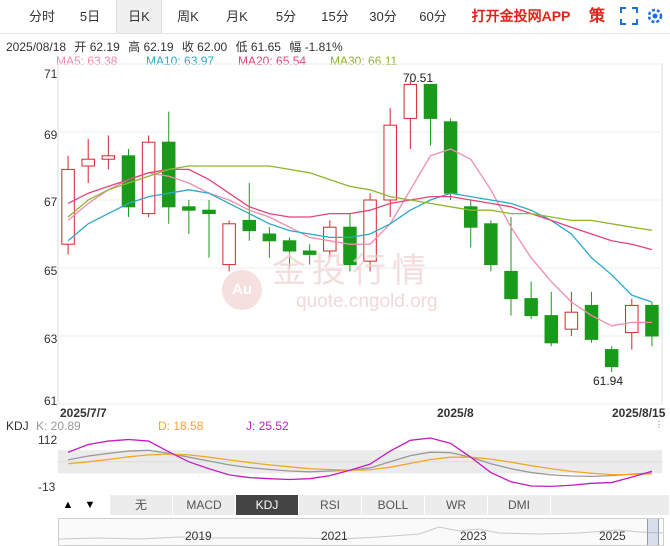 This screenshot has width=670, height=546. Describe the element at coordinates (242, 290) in the screenshot. I see `watermark-logo: Au` at that location.